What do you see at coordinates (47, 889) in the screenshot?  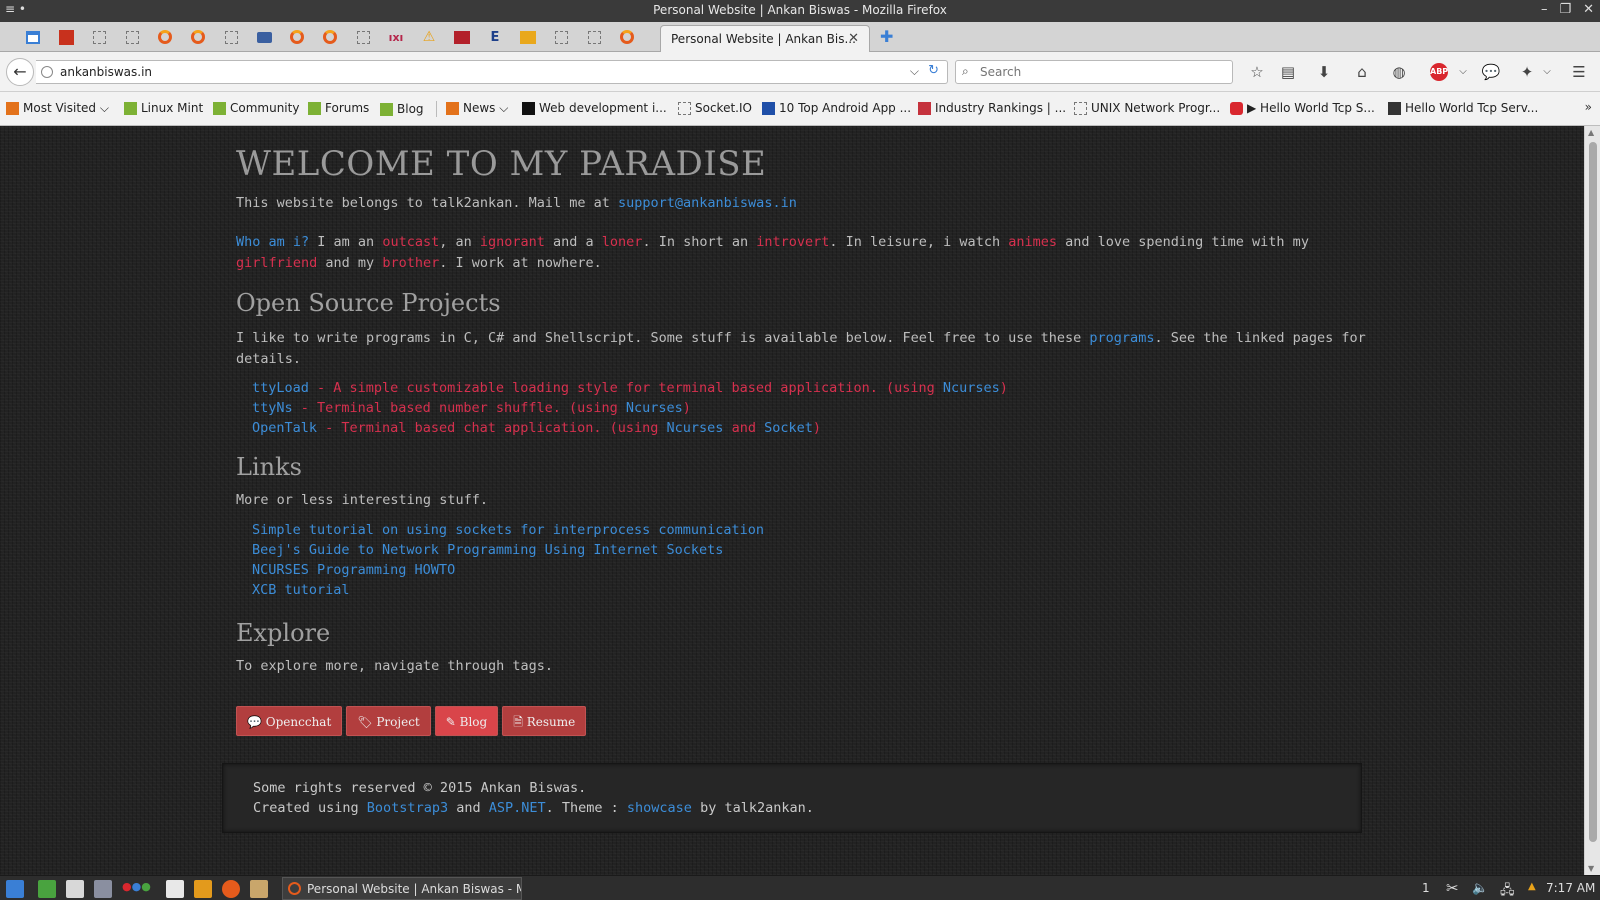 I see `spreadsheet-icon` at bounding box center [47, 889].